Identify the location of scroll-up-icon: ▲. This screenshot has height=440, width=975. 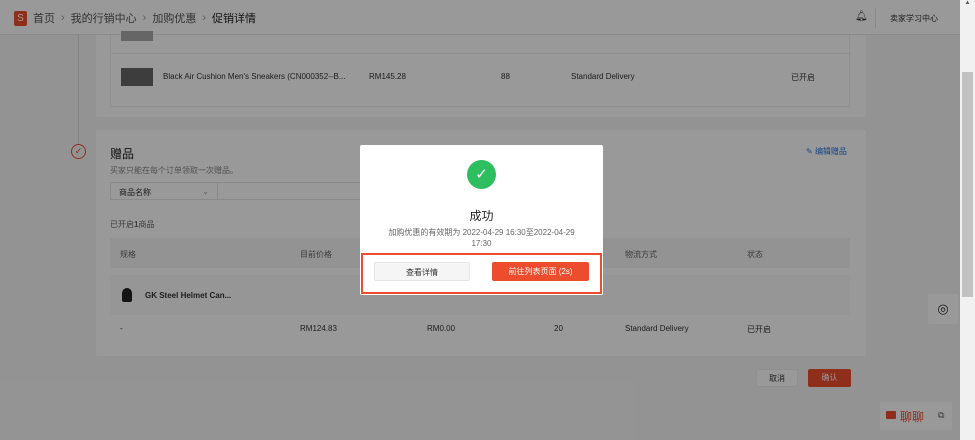
(967, 3).